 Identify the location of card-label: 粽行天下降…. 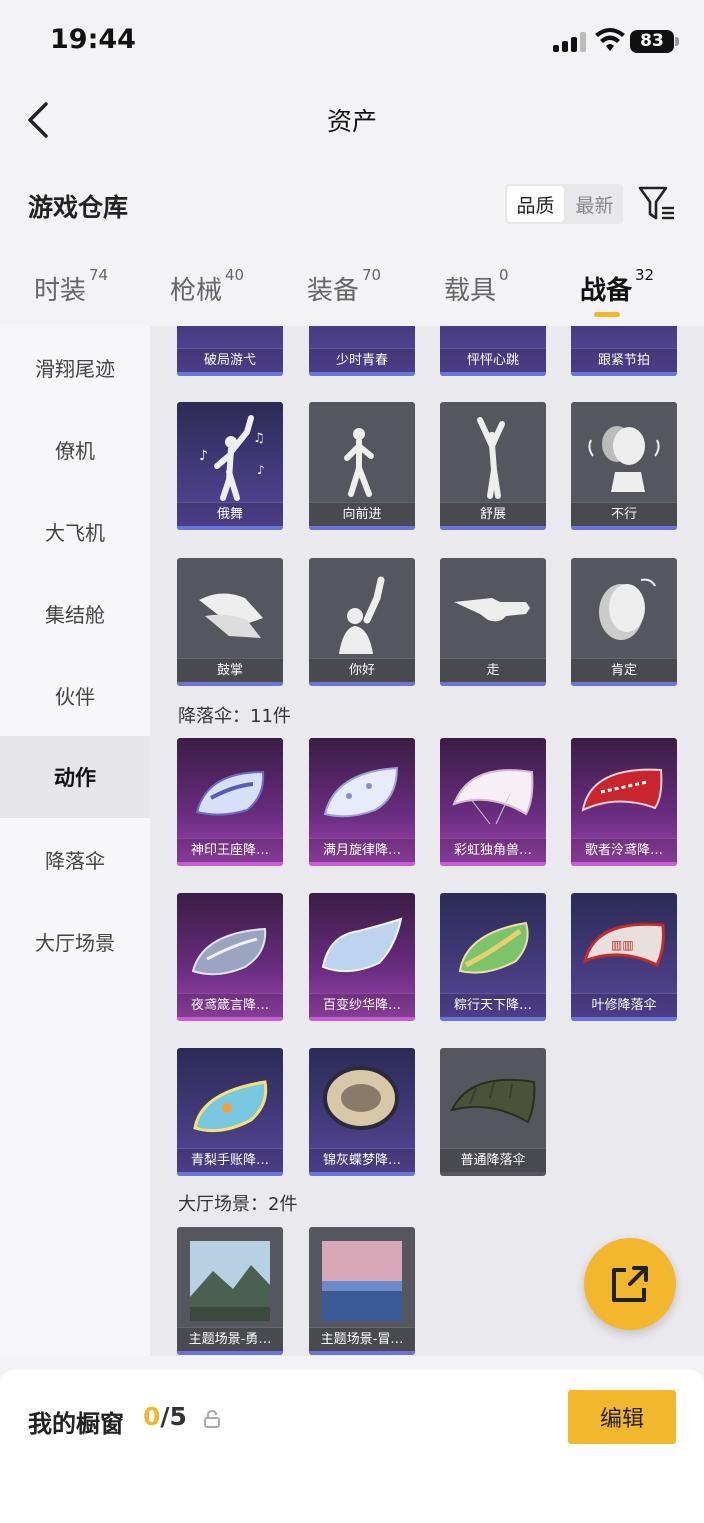
(493, 1005).